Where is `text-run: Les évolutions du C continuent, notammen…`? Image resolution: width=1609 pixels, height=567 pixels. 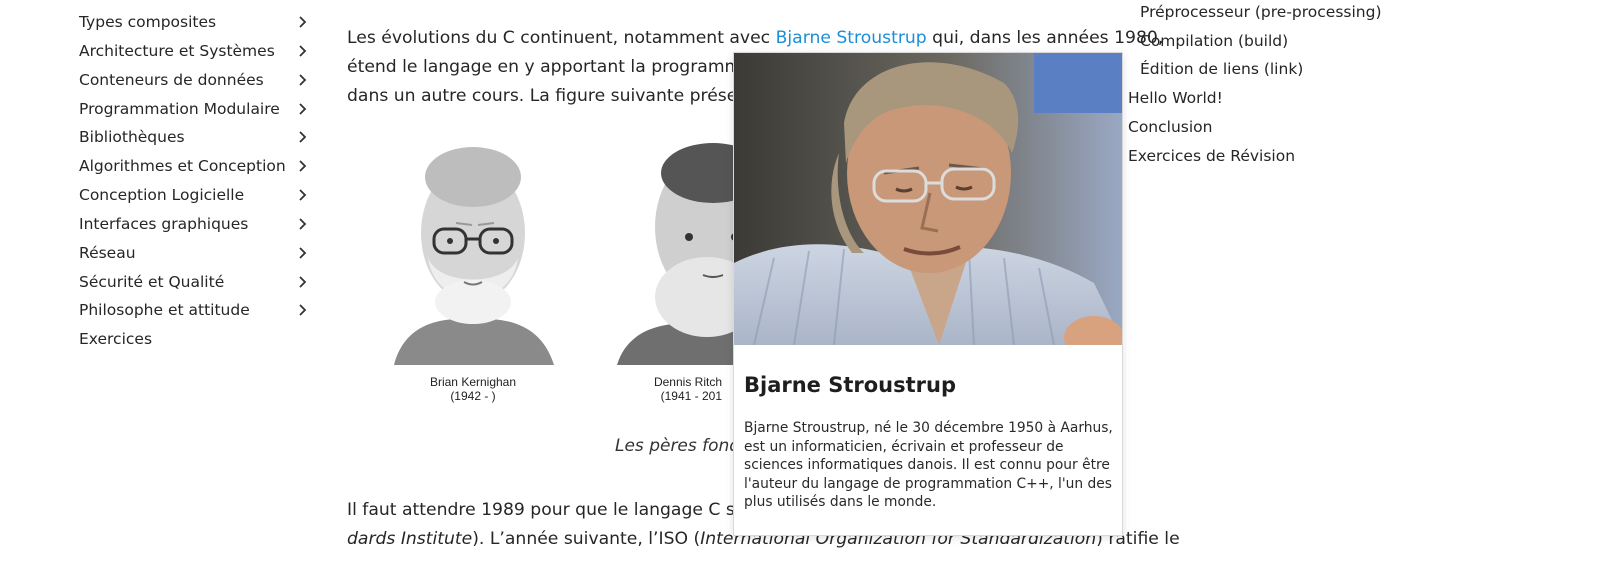 text-run: Les évolutions du C continuent, notammen… is located at coordinates (561, 38).